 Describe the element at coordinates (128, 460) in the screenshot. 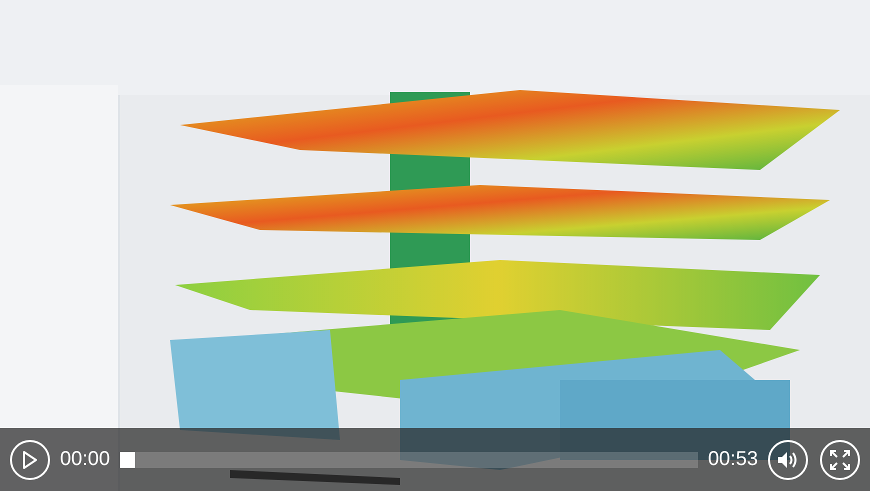

I see `progress-thumb` at that location.